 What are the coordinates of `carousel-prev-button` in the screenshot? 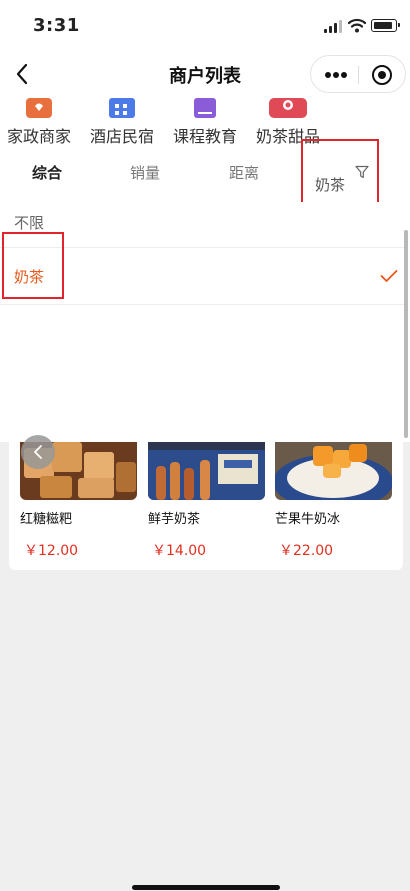 It's located at (38, 452).